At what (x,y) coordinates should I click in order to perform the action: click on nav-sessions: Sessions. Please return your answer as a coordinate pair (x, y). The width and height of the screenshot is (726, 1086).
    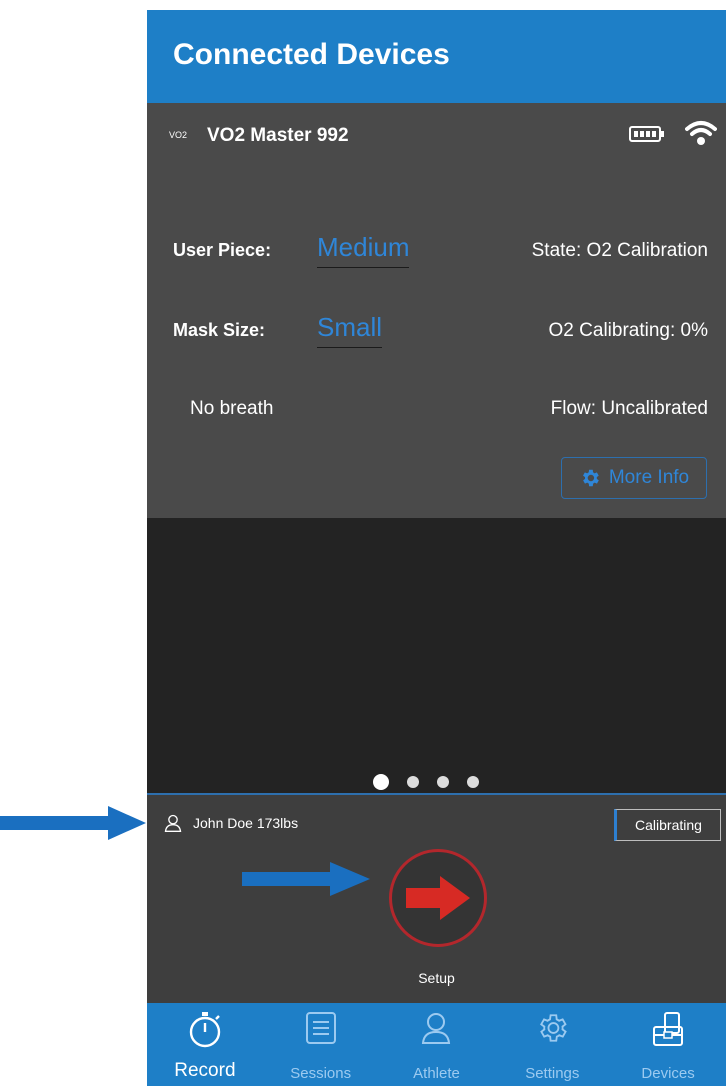
    Looking at the image, I should click on (321, 1044).